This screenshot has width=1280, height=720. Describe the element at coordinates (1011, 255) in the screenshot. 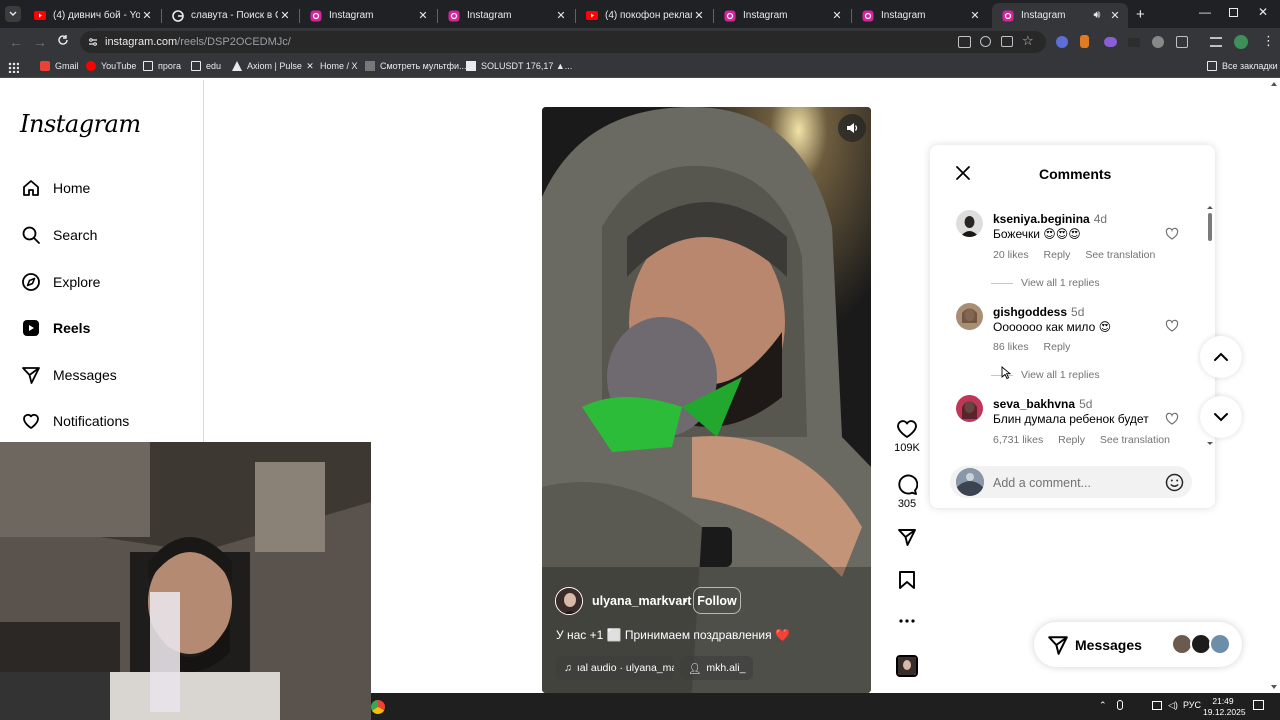

I see `comment-likes: 20 likes` at that location.